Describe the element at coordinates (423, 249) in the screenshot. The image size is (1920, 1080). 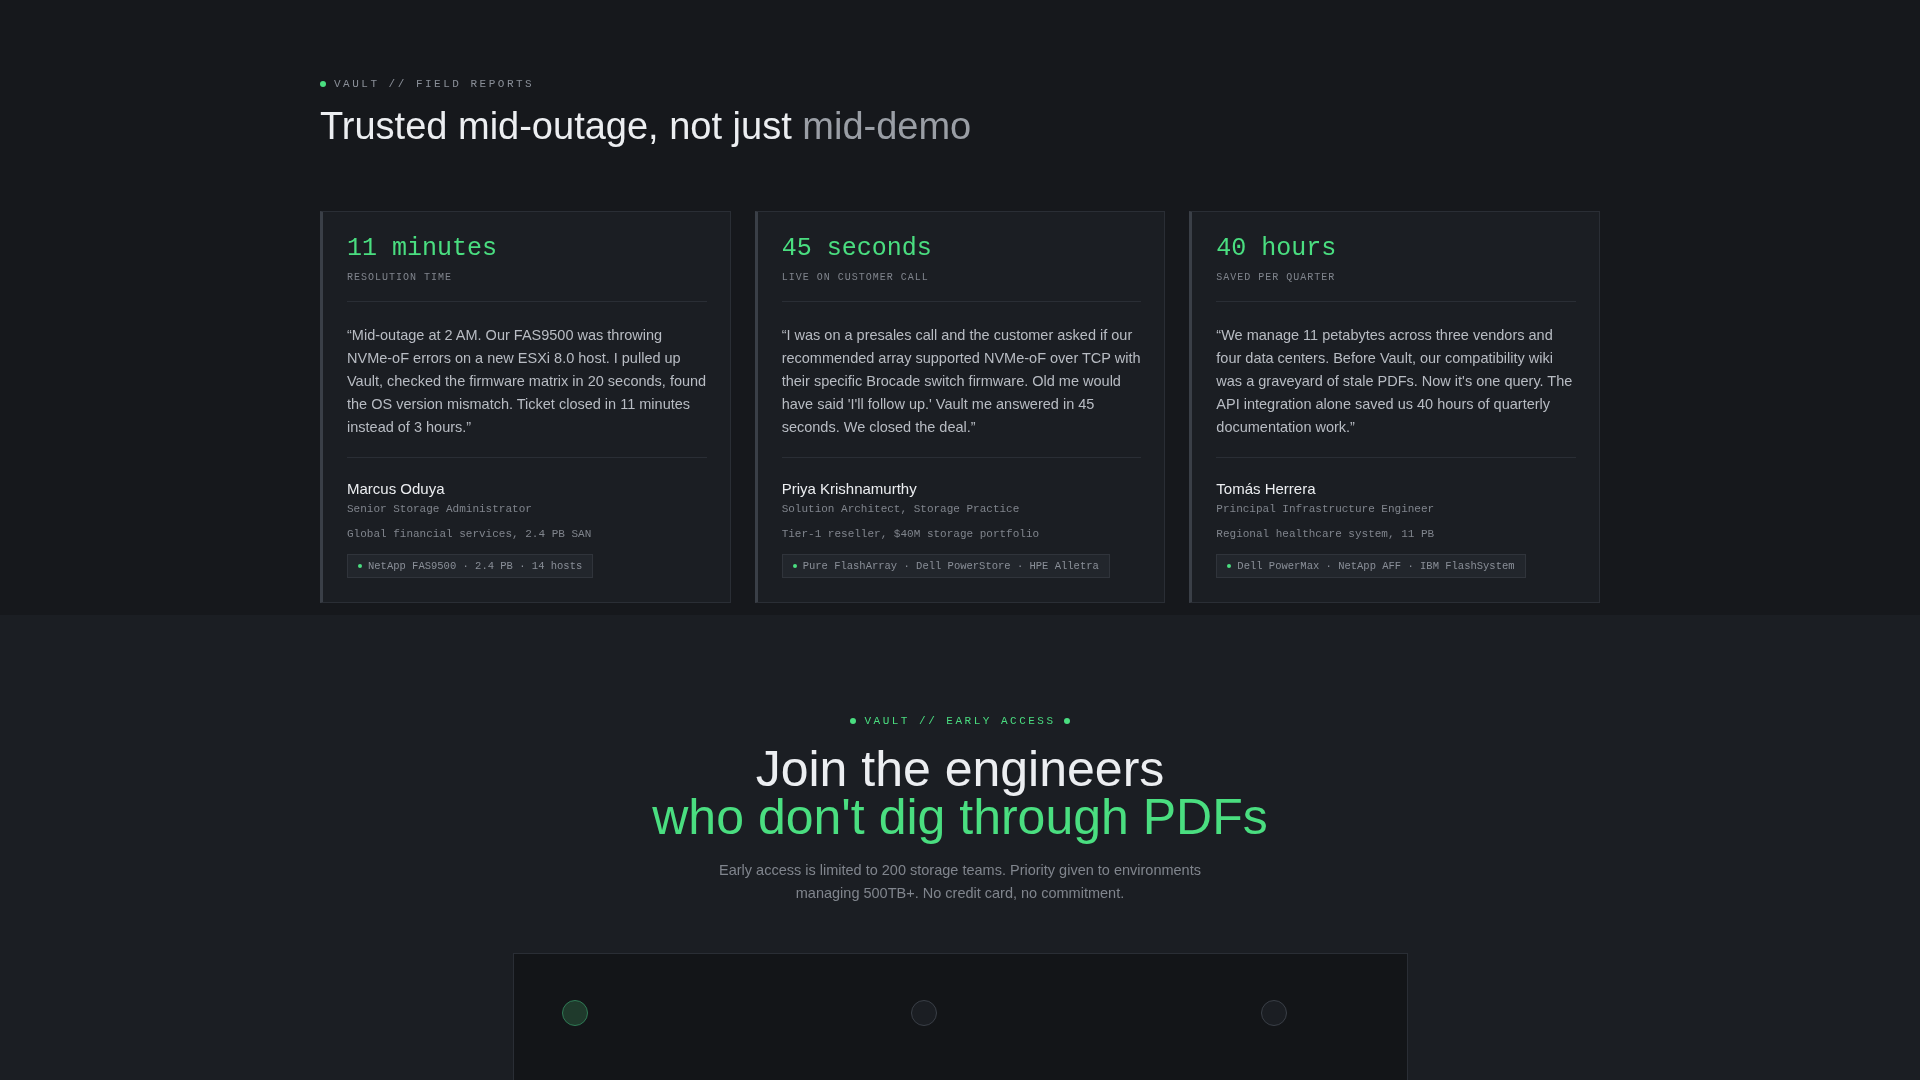
I see `metric-value: 11 minutes` at that location.